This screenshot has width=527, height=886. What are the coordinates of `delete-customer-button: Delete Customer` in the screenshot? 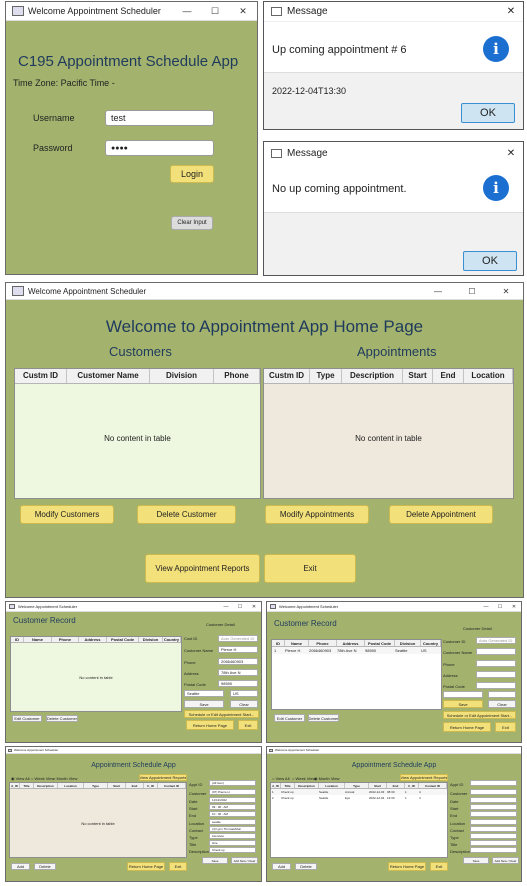 It's located at (62, 718).